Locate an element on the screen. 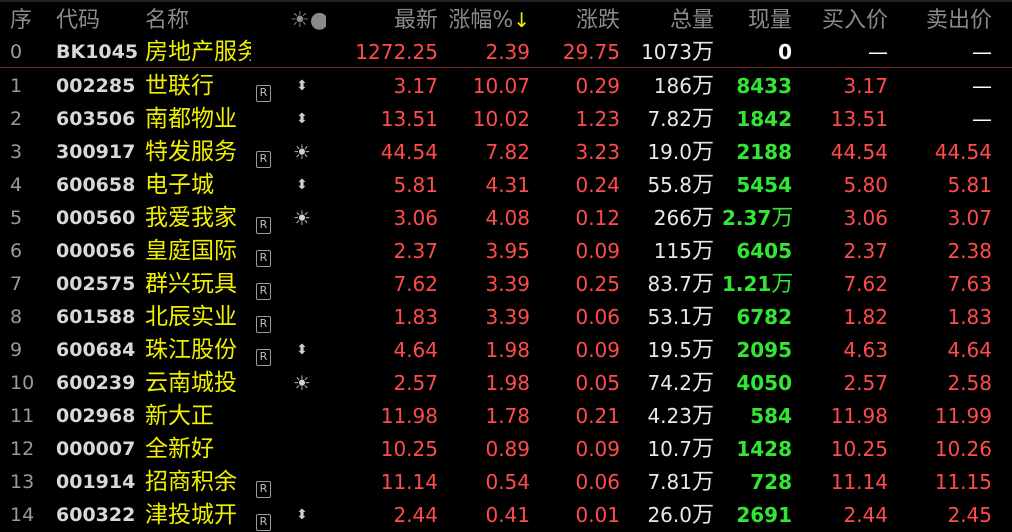 The height and width of the screenshot is (532, 1012). column-header-index: 序 is located at coordinates (27, 20).